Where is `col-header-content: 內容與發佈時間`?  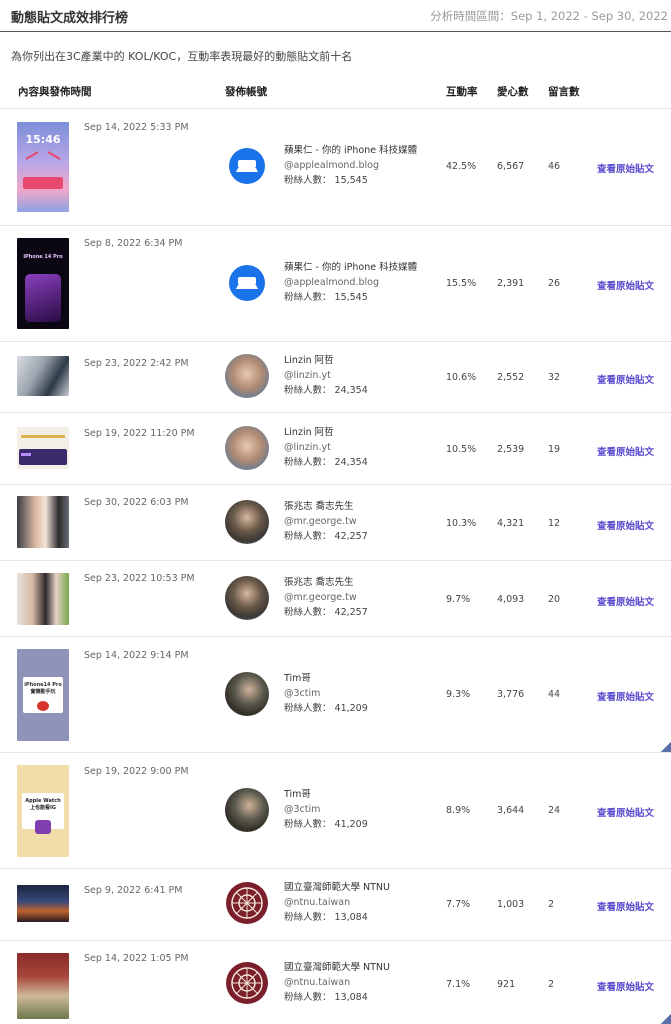 col-header-content: 內容與發佈時間 is located at coordinates (55, 92).